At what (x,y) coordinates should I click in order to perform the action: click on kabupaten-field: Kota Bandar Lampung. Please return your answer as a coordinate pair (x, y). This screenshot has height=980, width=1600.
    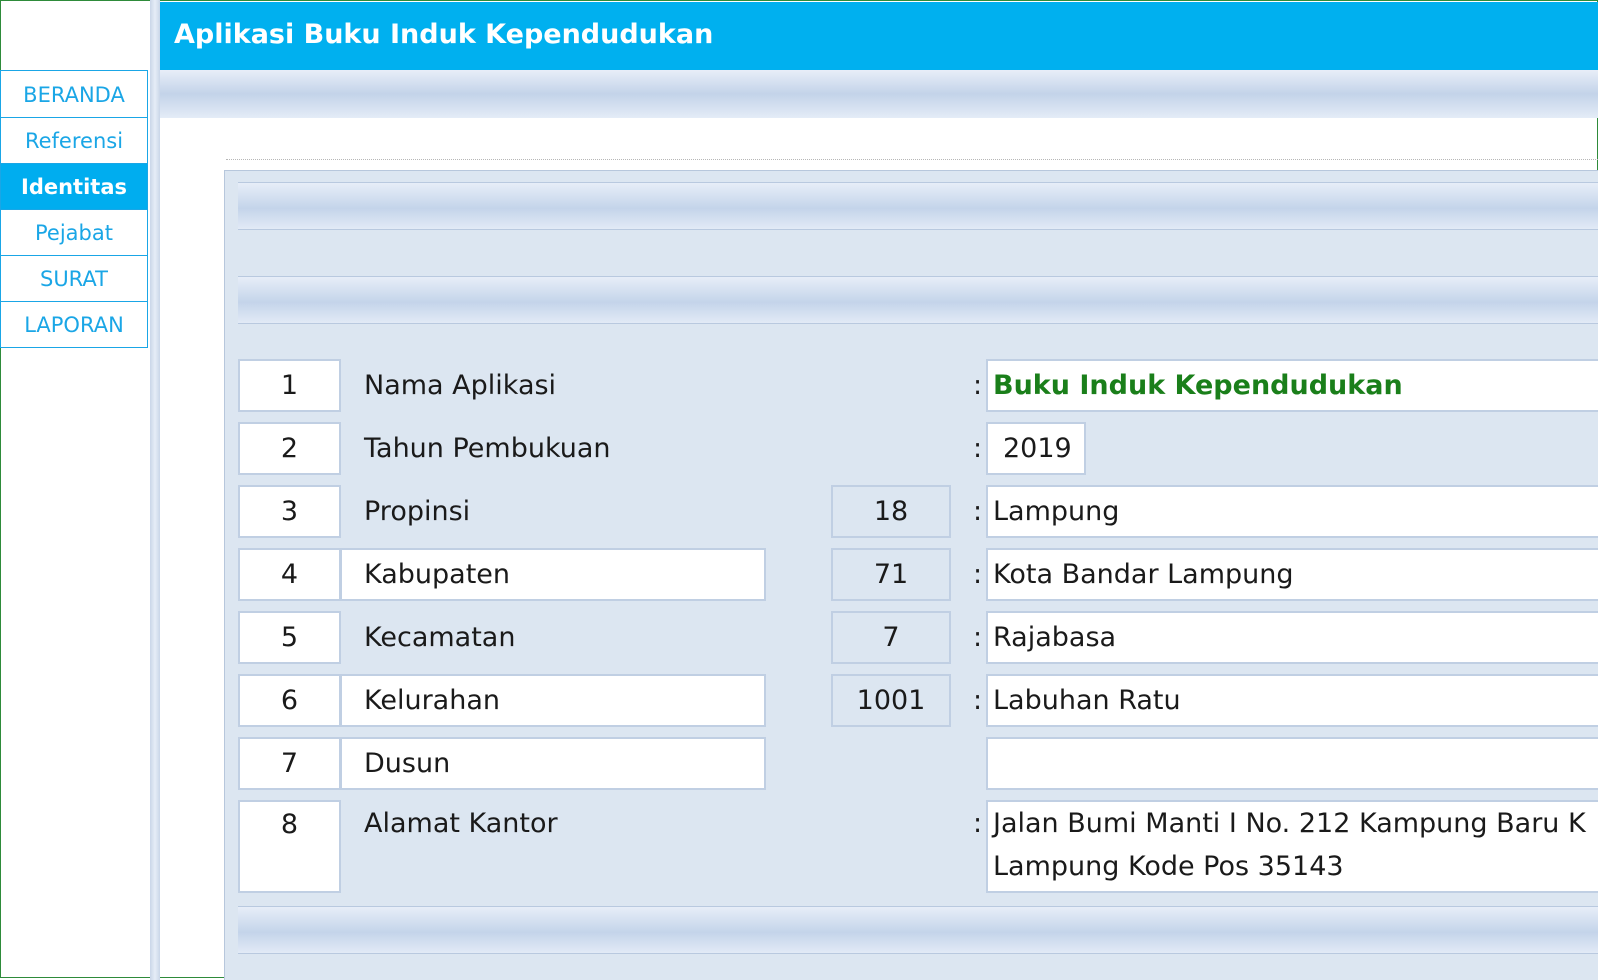
    Looking at the image, I should click on (1292, 574).